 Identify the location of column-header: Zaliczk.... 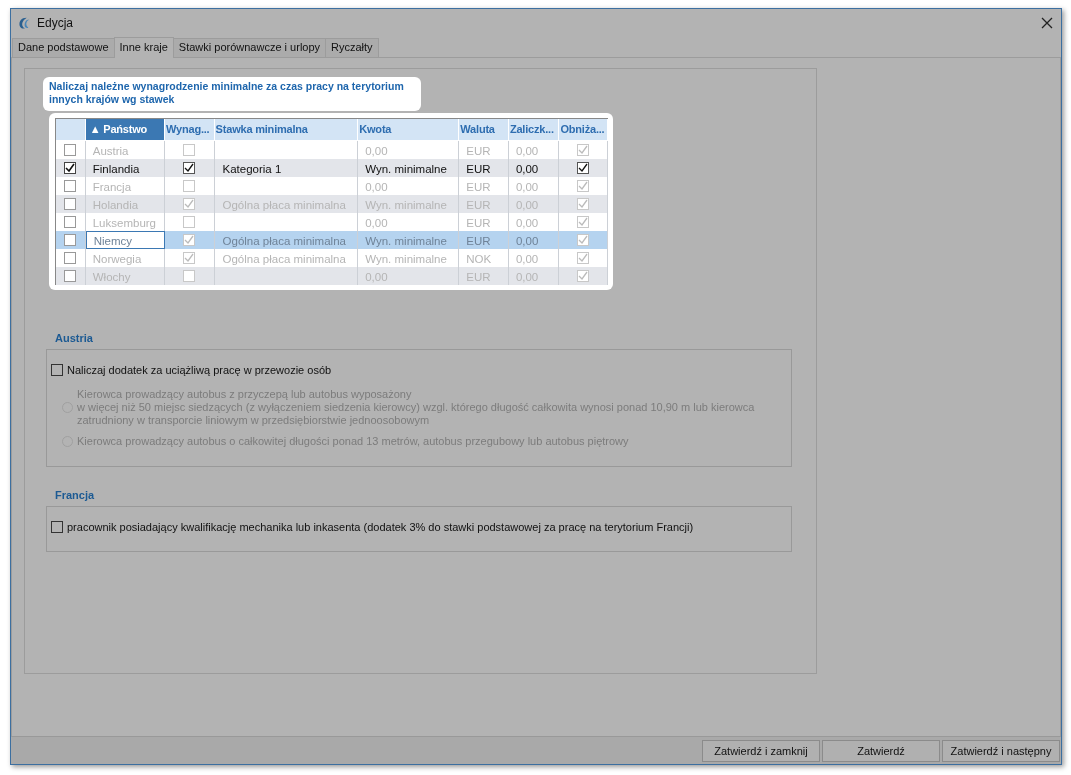
(534, 130).